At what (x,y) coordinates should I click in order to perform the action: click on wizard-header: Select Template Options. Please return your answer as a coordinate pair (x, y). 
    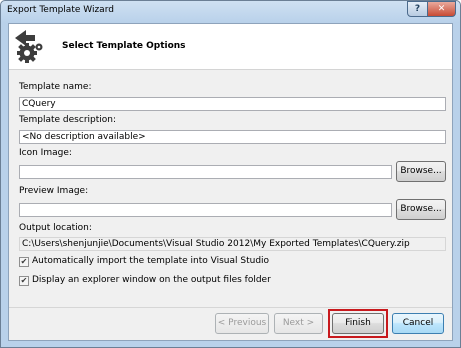
    Looking at the image, I should click on (230, 47).